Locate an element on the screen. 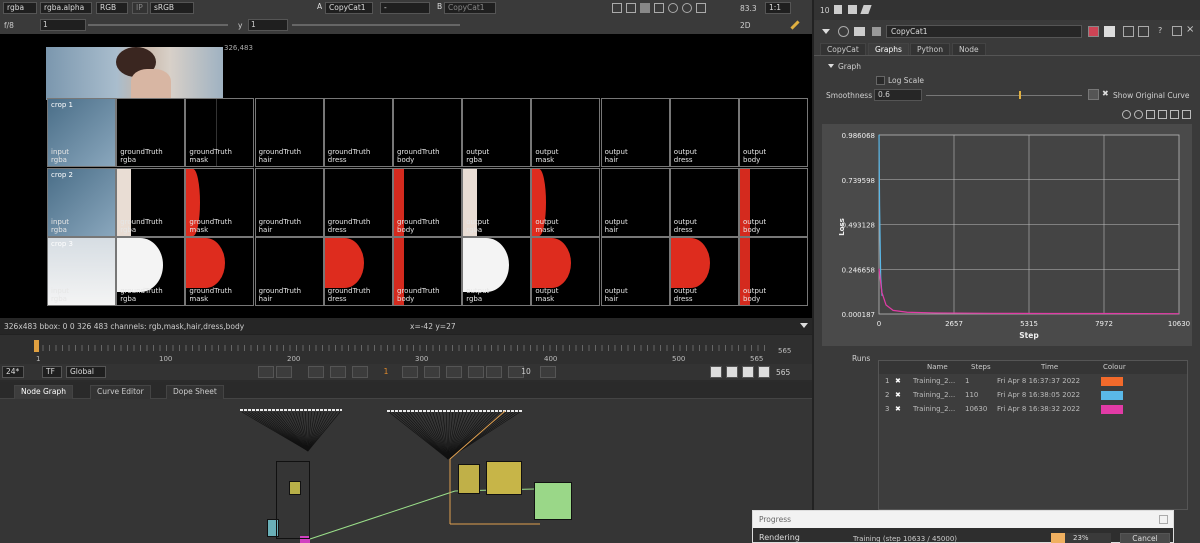 The image size is (1200, 543). expand-arrow-icon is located at coordinates (804, 325).